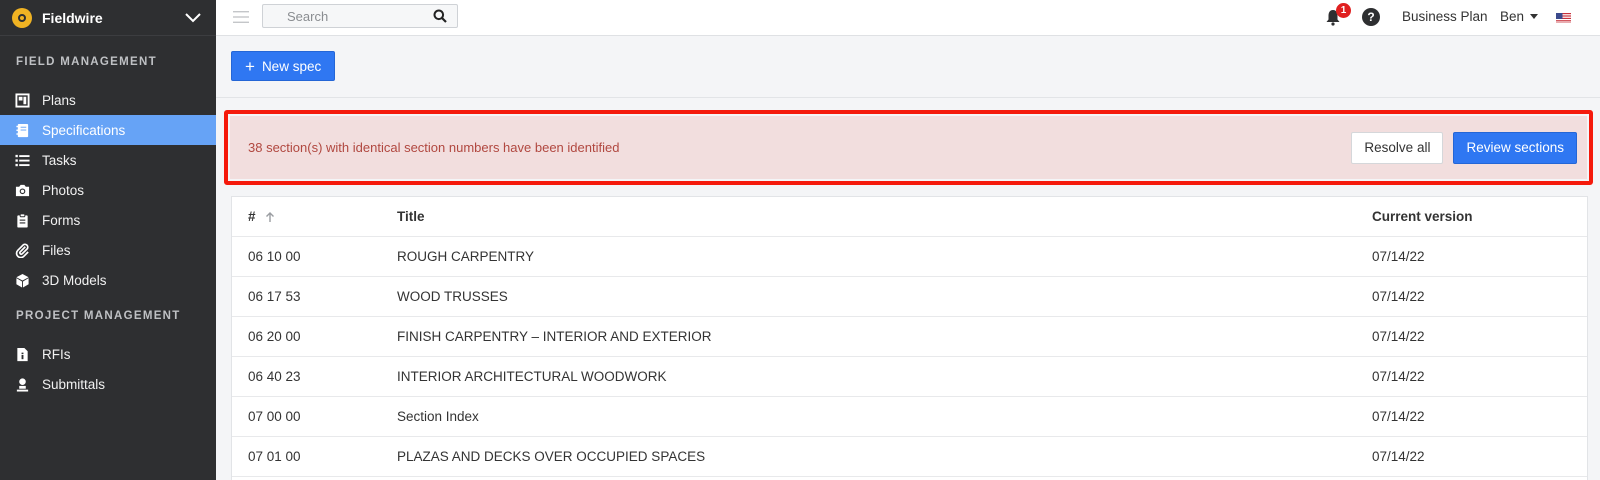 This screenshot has height=480, width=1600. What do you see at coordinates (72, 17) in the screenshot?
I see `brand-name: Fieldwire` at bounding box center [72, 17].